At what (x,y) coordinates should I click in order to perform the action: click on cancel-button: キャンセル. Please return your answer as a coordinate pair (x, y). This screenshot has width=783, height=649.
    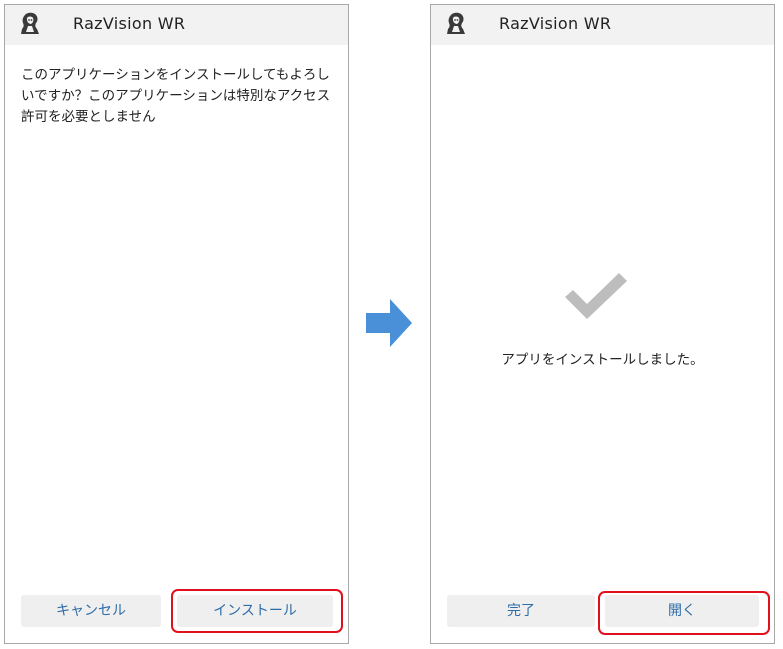
    Looking at the image, I should click on (91, 611).